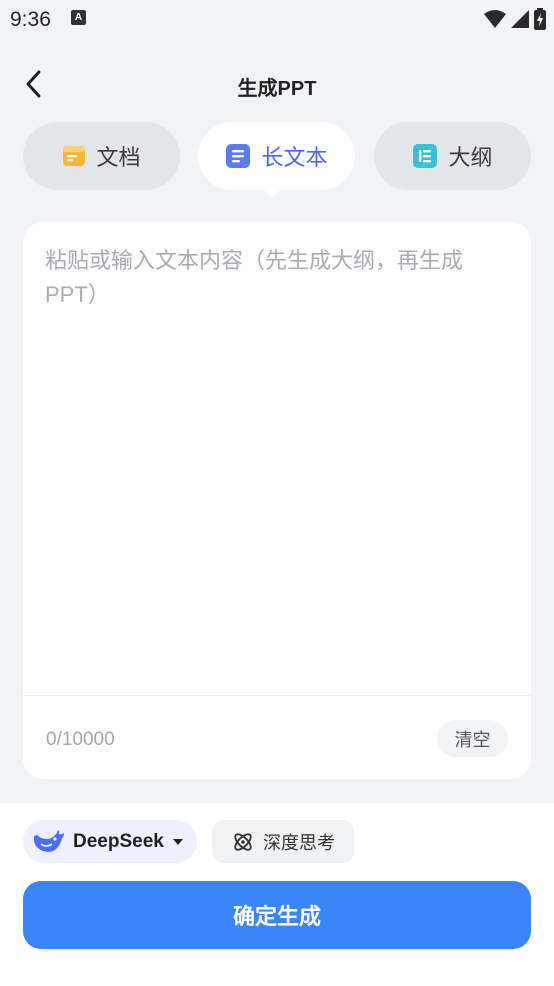  What do you see at coordinates (520, 19) in the screenshot?
I see `signal-icon` at bounding box center [520, 19].